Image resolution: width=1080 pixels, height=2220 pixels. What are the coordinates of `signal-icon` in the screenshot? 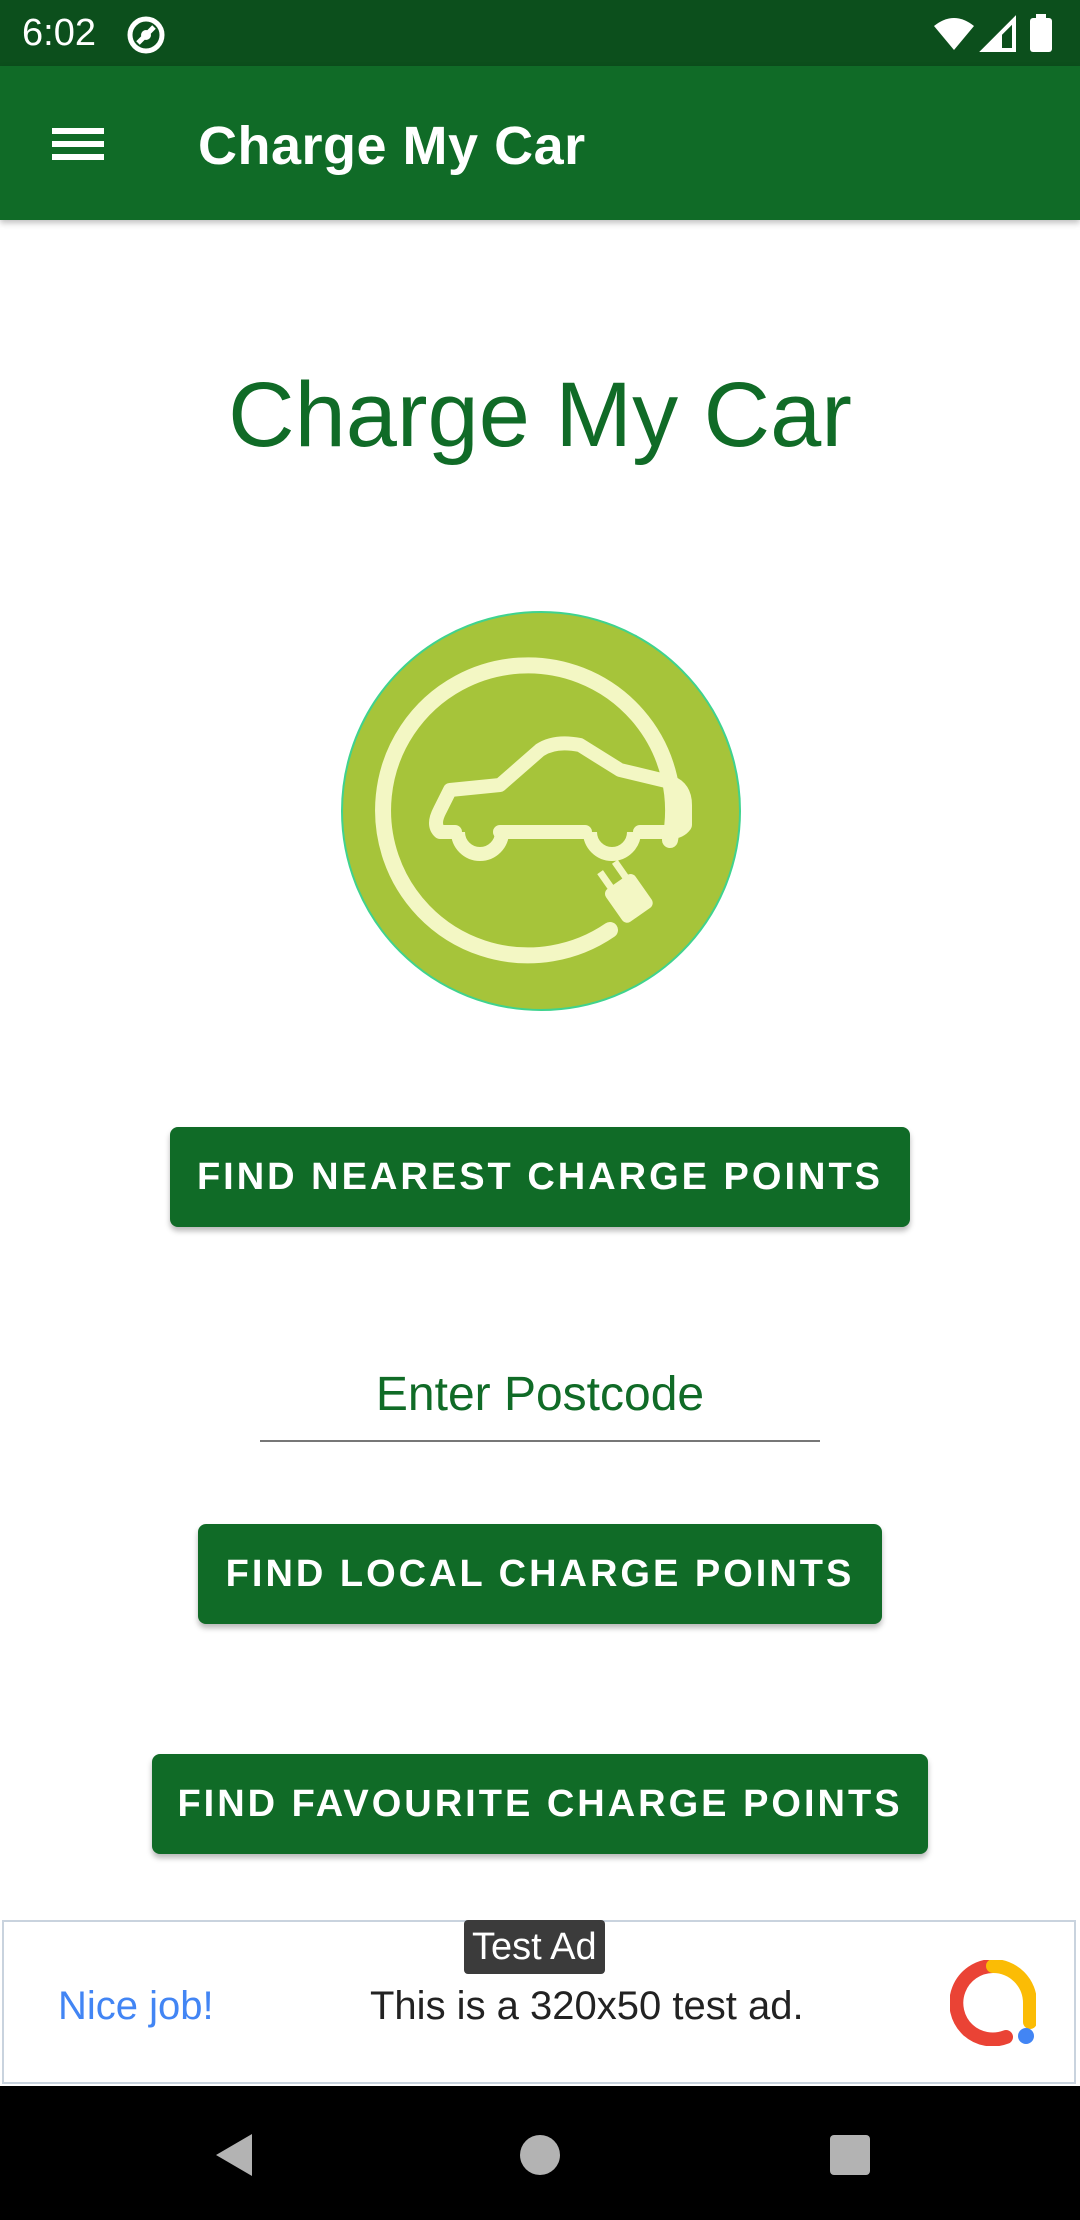 It's located at (997, 33).